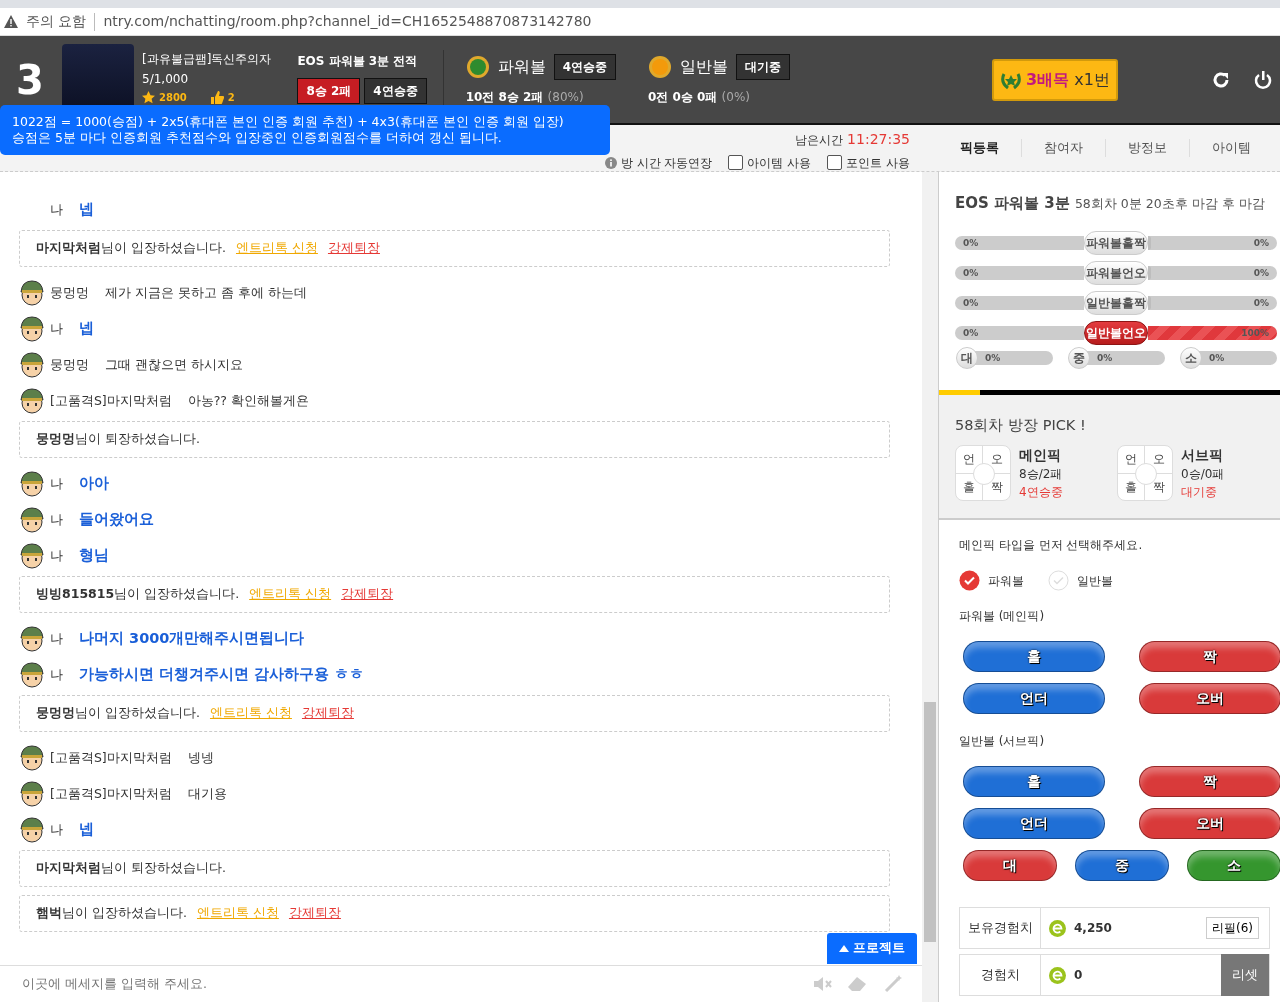  Describe the element at coordinates (1000, 975) in the screenshot. I see `exp-label: 경험치` at that location.